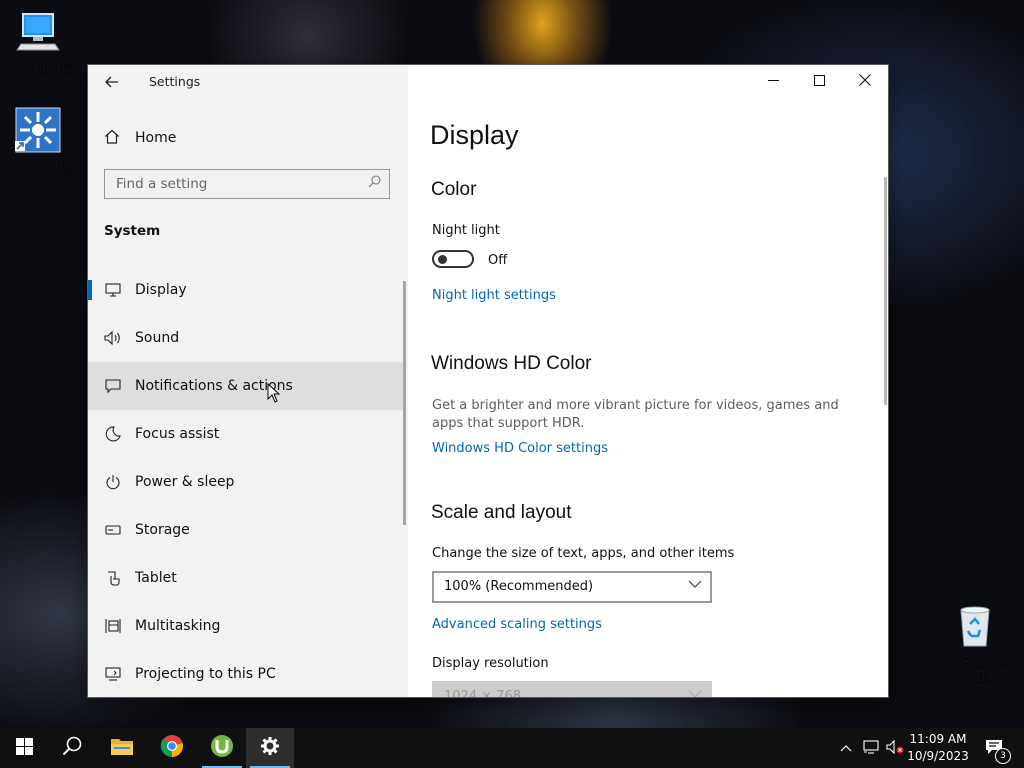 Image resolution: width=1024 pixels, height=768 pixels. I want to click on nav-item-tablet: Tablet, so click(246, 578).